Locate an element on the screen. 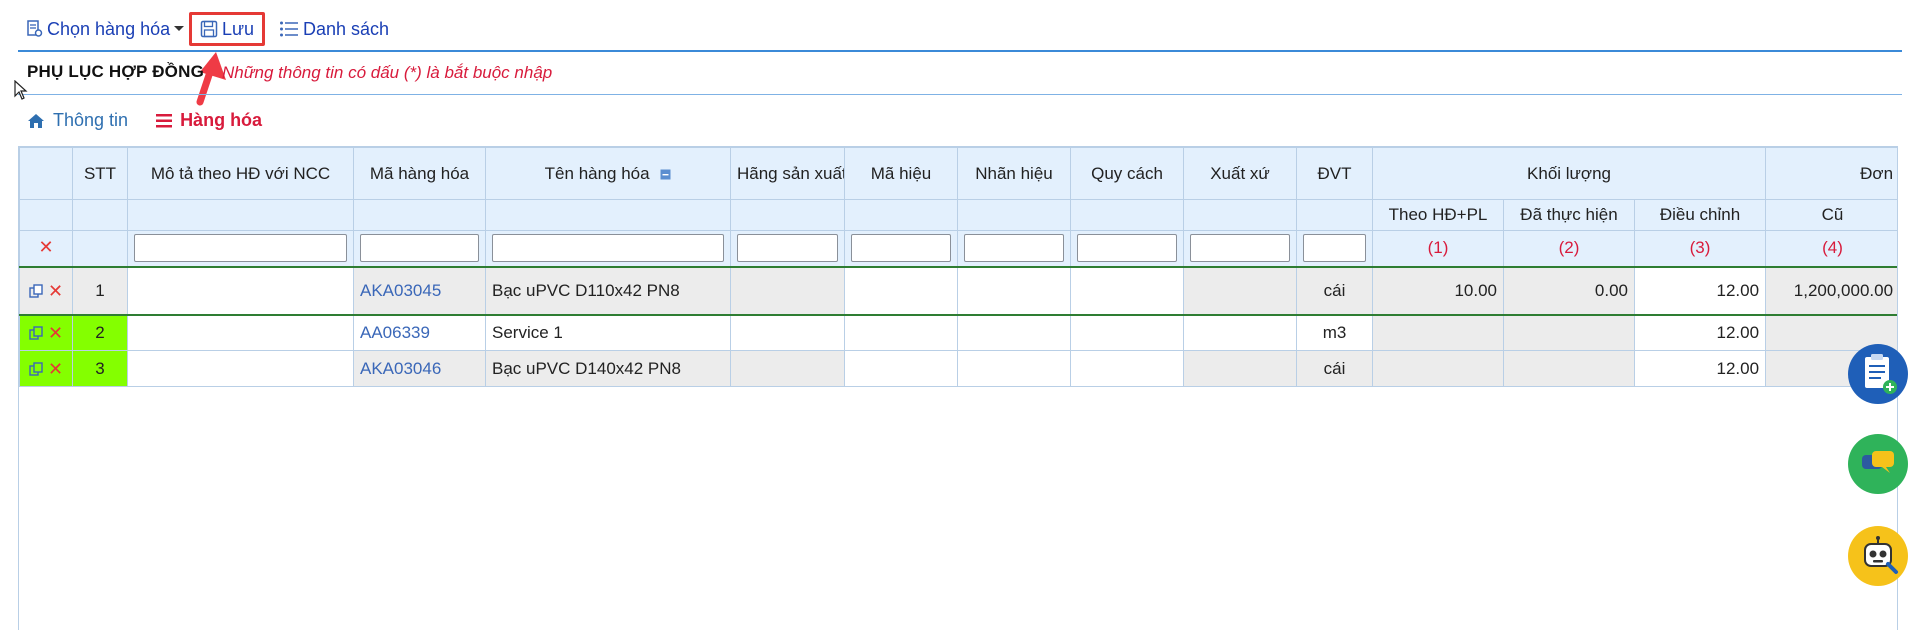 This screenshot has height=630, width=1912. cell-stt: 2 is located at coordinates (100, 332).